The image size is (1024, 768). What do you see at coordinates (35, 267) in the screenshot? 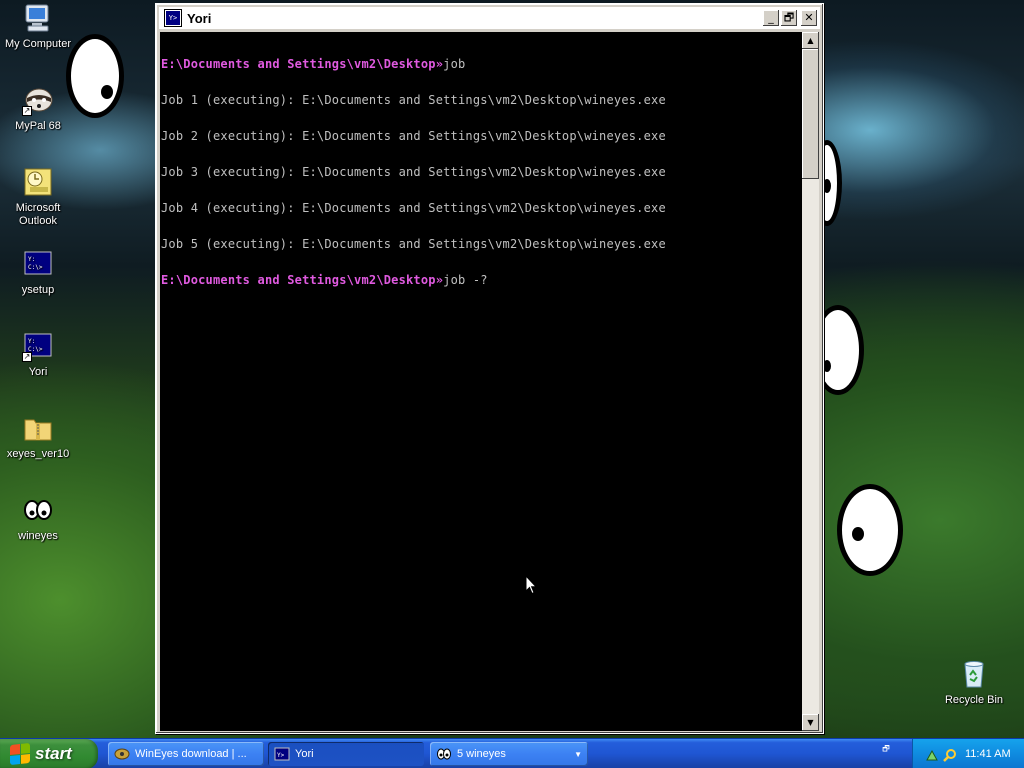
I see `svg-text: C:\>` at bounding box center [35, 267].